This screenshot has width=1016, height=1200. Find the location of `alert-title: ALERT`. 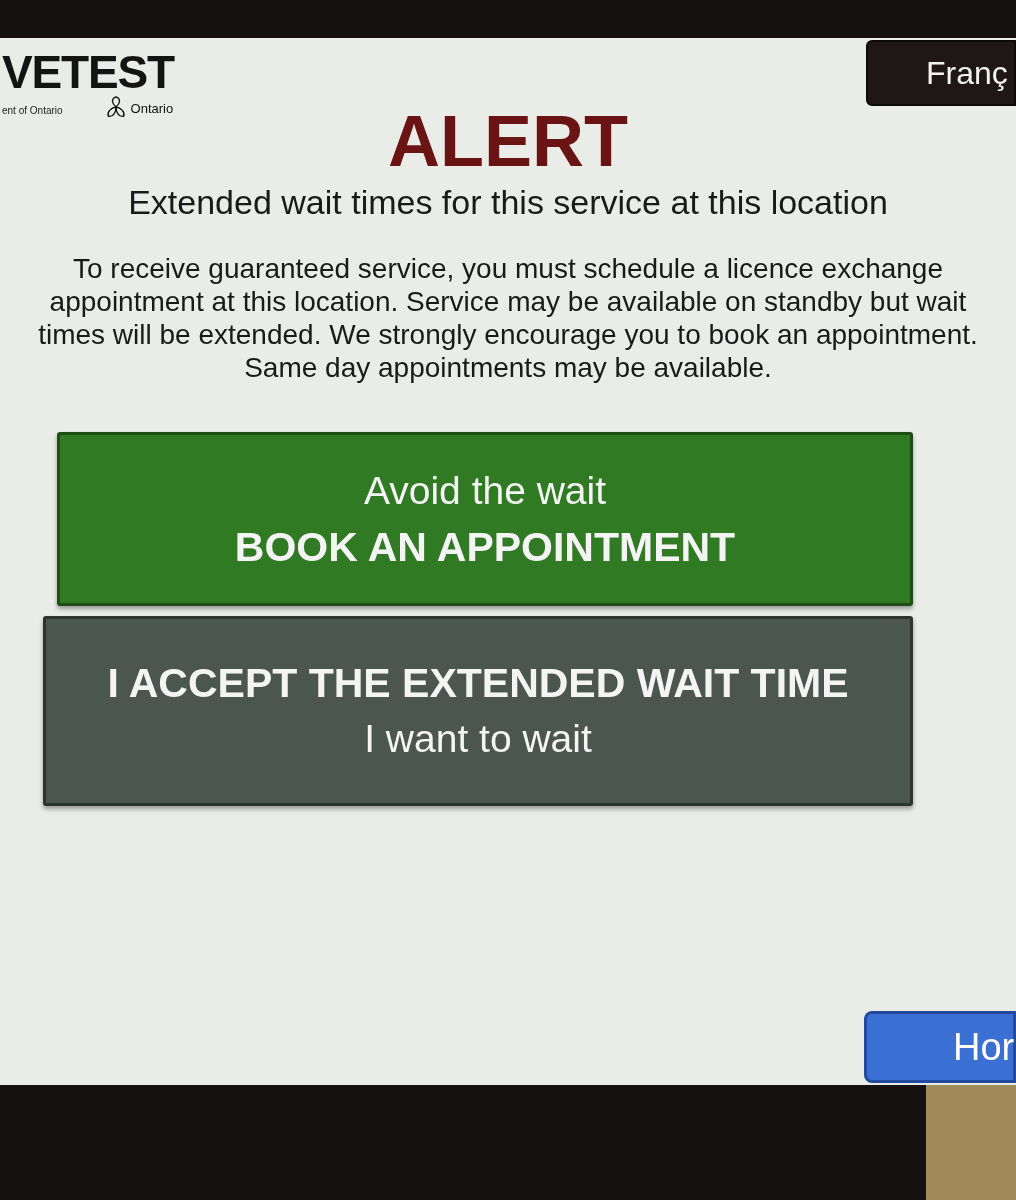

alert-title: ALERT is located at coordinates (508, 141).